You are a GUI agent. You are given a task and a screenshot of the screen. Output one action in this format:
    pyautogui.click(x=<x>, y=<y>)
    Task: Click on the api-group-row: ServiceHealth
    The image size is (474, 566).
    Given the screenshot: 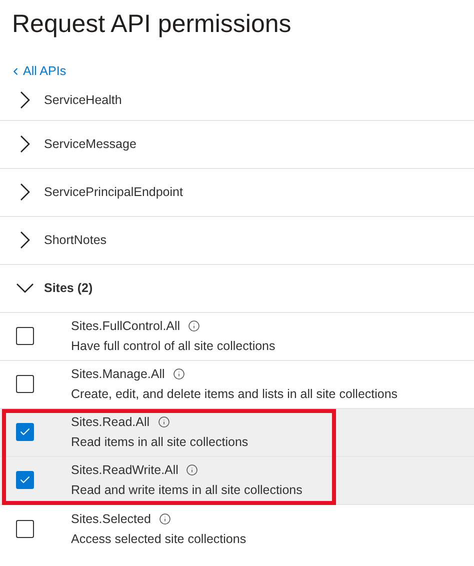 What is the action you would take?
    pyautogui.click(x=237, y=100)
    